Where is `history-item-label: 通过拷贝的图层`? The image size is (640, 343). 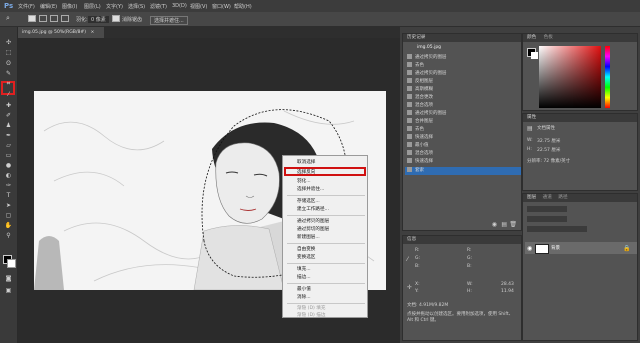
history-item-label: 通过拷贝的图层 is located at coordinates (431, 57).